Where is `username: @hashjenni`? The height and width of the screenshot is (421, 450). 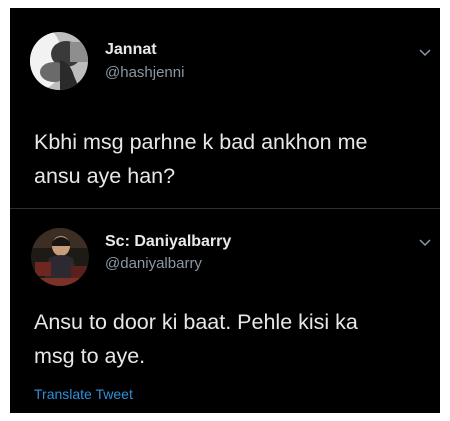 username: @hashjenni is located at coordinates (144, 73).